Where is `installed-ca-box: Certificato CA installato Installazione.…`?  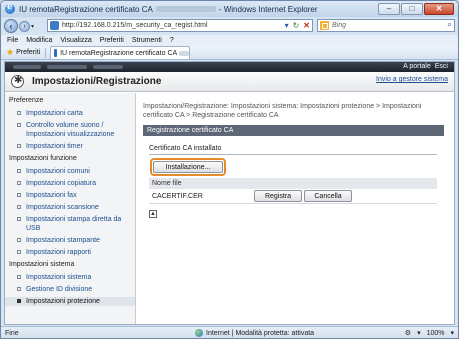 installed-ca-box: Certificato CA installato Installazione.… is located at coordinates (293, 174).